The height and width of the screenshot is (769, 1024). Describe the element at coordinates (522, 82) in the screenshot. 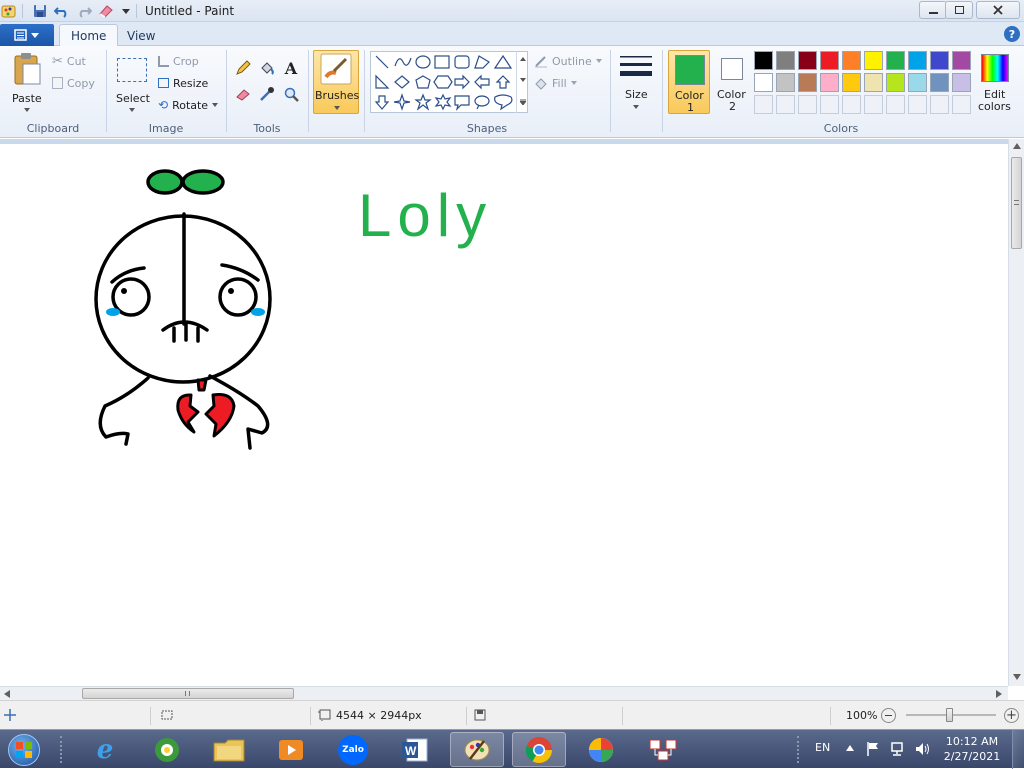

I see `shapes-scroll` at that location.